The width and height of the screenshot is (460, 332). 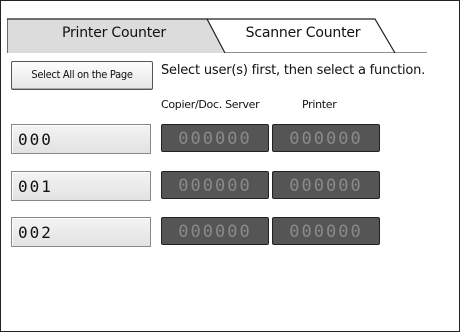 What do you see at coordinates (81, 139) in the screenshot?
I see `user-row-000: 000` at bounding box center [81, 139].